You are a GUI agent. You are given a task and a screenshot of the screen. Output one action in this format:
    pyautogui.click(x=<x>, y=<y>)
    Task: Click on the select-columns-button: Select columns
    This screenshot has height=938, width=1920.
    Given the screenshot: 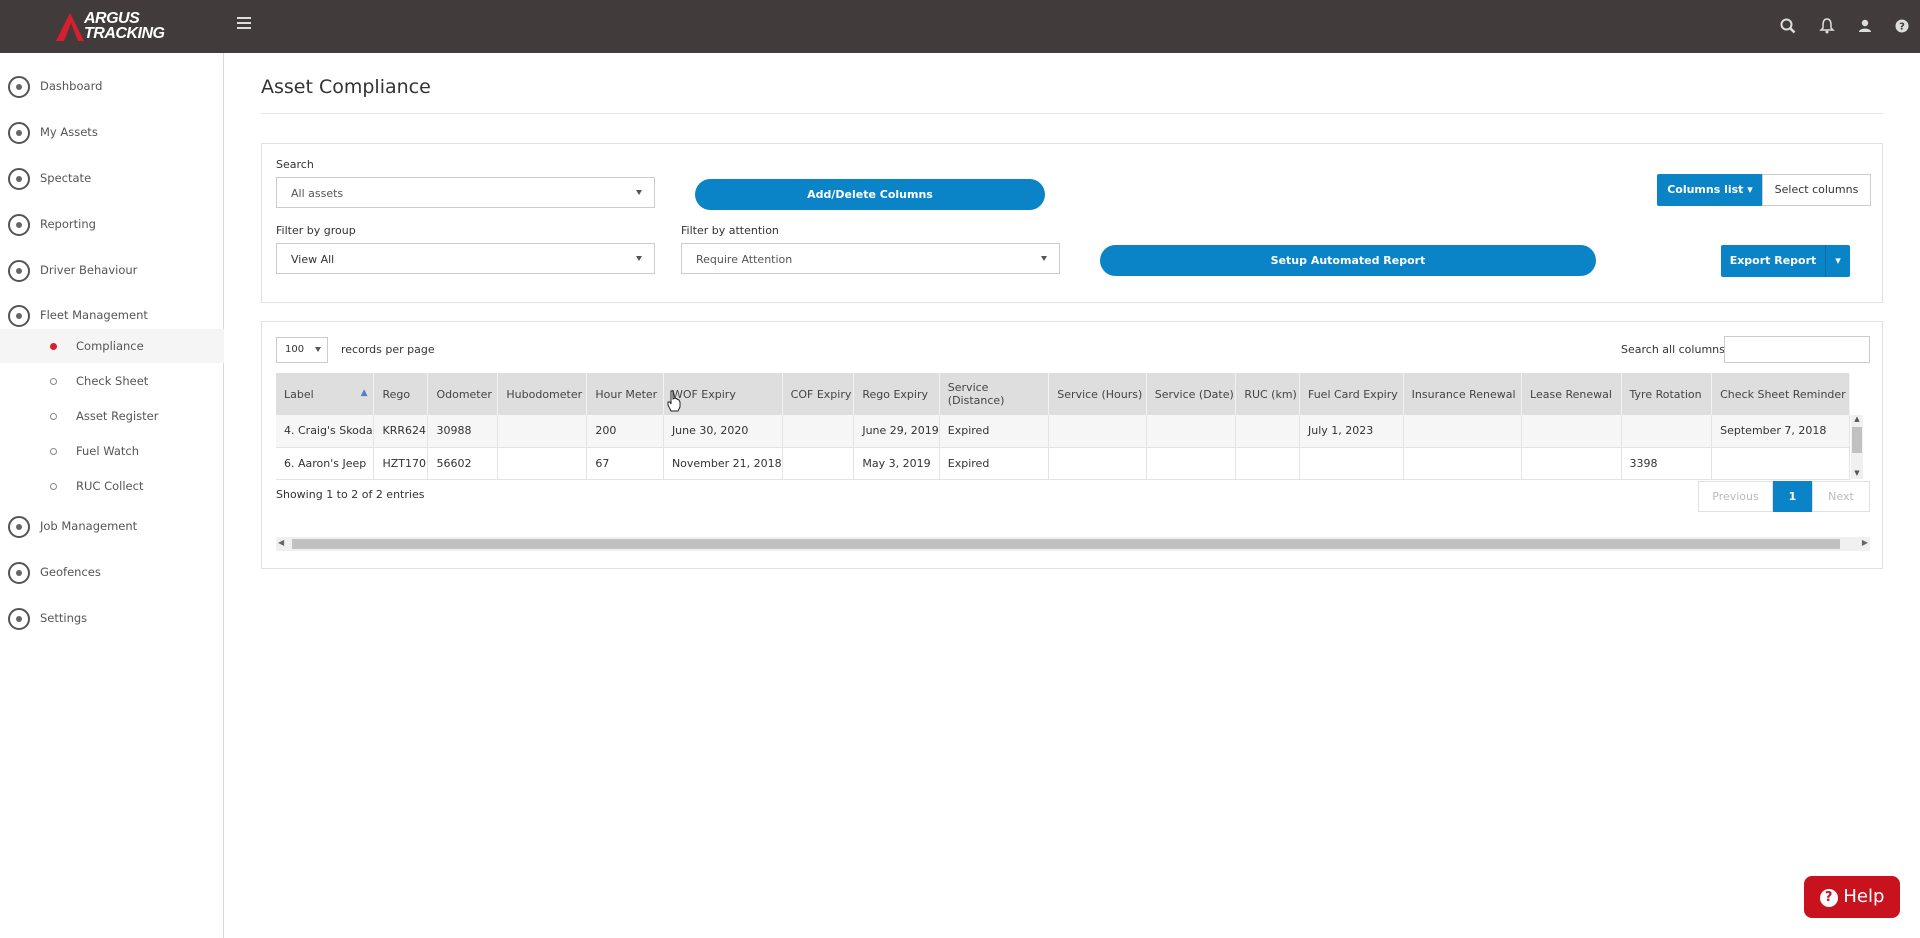 What is the action you would take?
    pyautogui.click(x=1816, y=190)
    